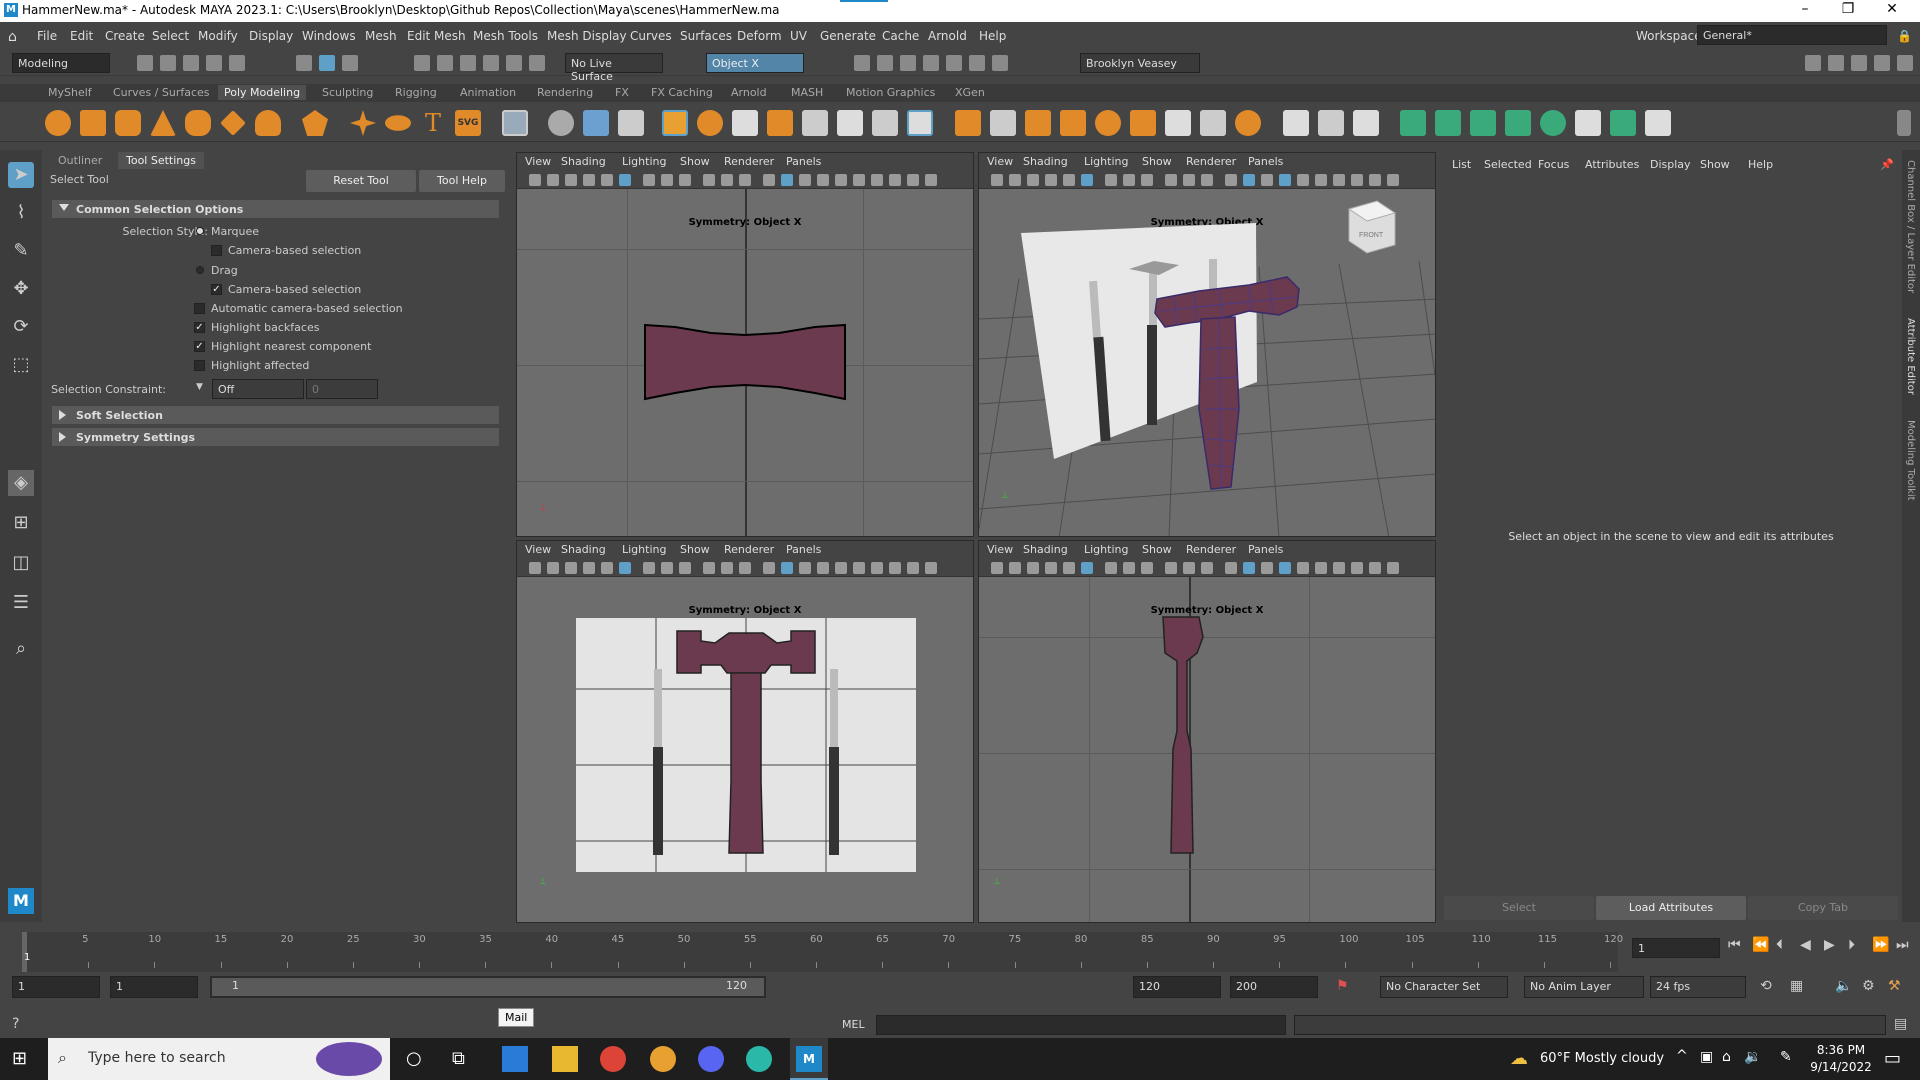 This screenshot has height=1080, width=1920. Describe the element at coordinates (304, 63) in the screenshot. I see `select-hierarchy-icon` at that location.